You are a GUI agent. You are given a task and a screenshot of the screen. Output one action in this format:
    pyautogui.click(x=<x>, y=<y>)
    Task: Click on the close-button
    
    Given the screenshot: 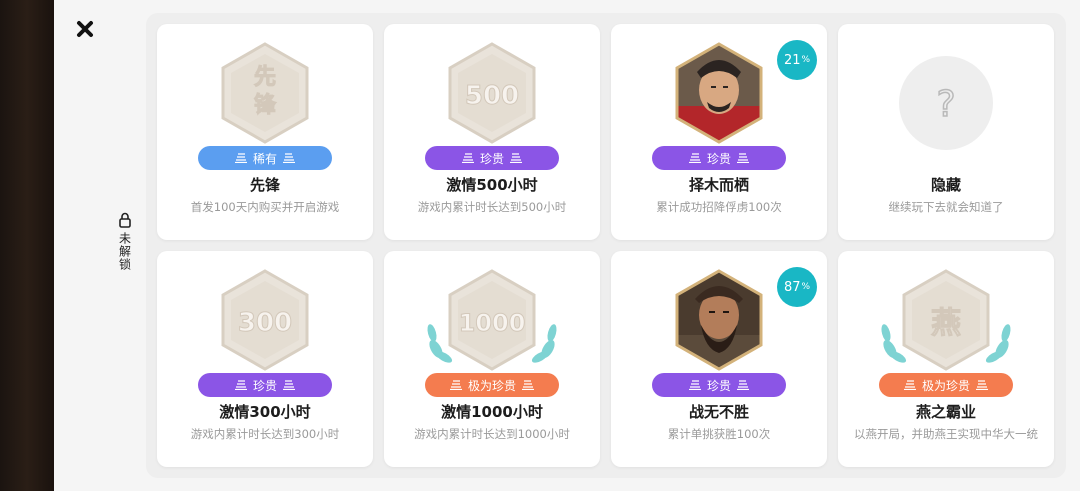 What is the action you would take?
    pyautogui.click(x=85, y=29)
    